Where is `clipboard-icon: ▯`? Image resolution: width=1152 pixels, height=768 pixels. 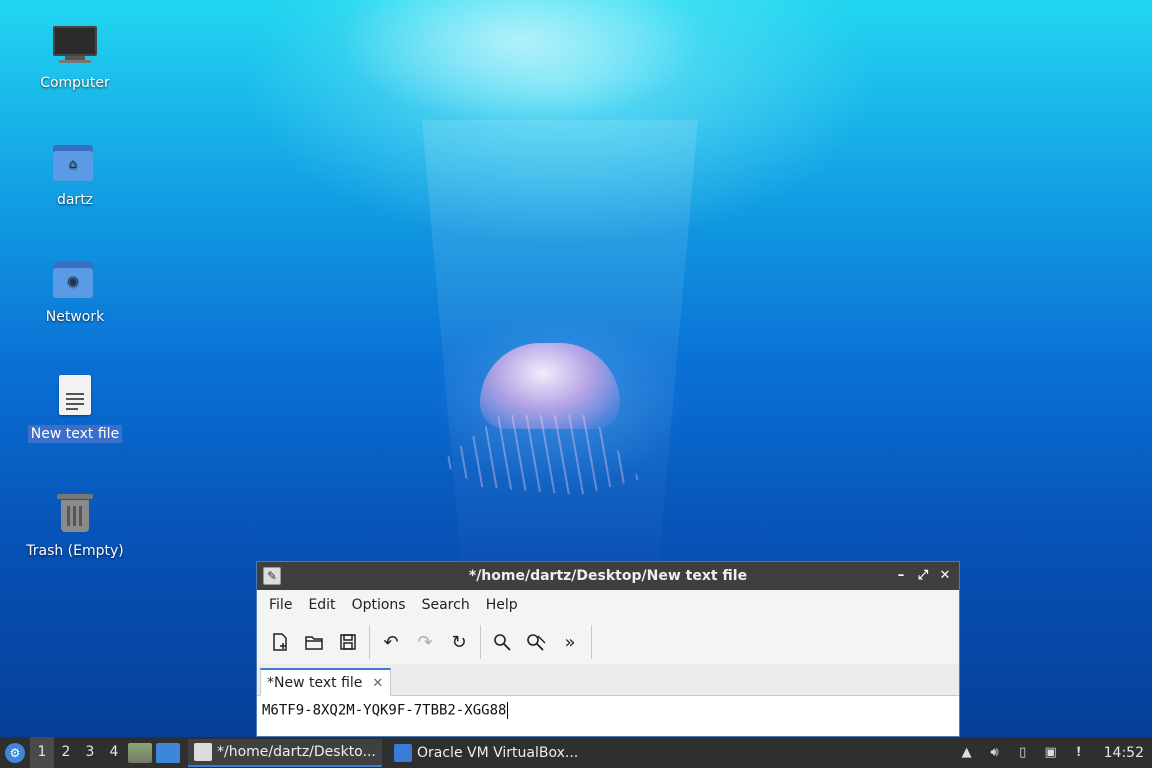 clipboard-icon: ▯ is located at coordinates (1023, 753).